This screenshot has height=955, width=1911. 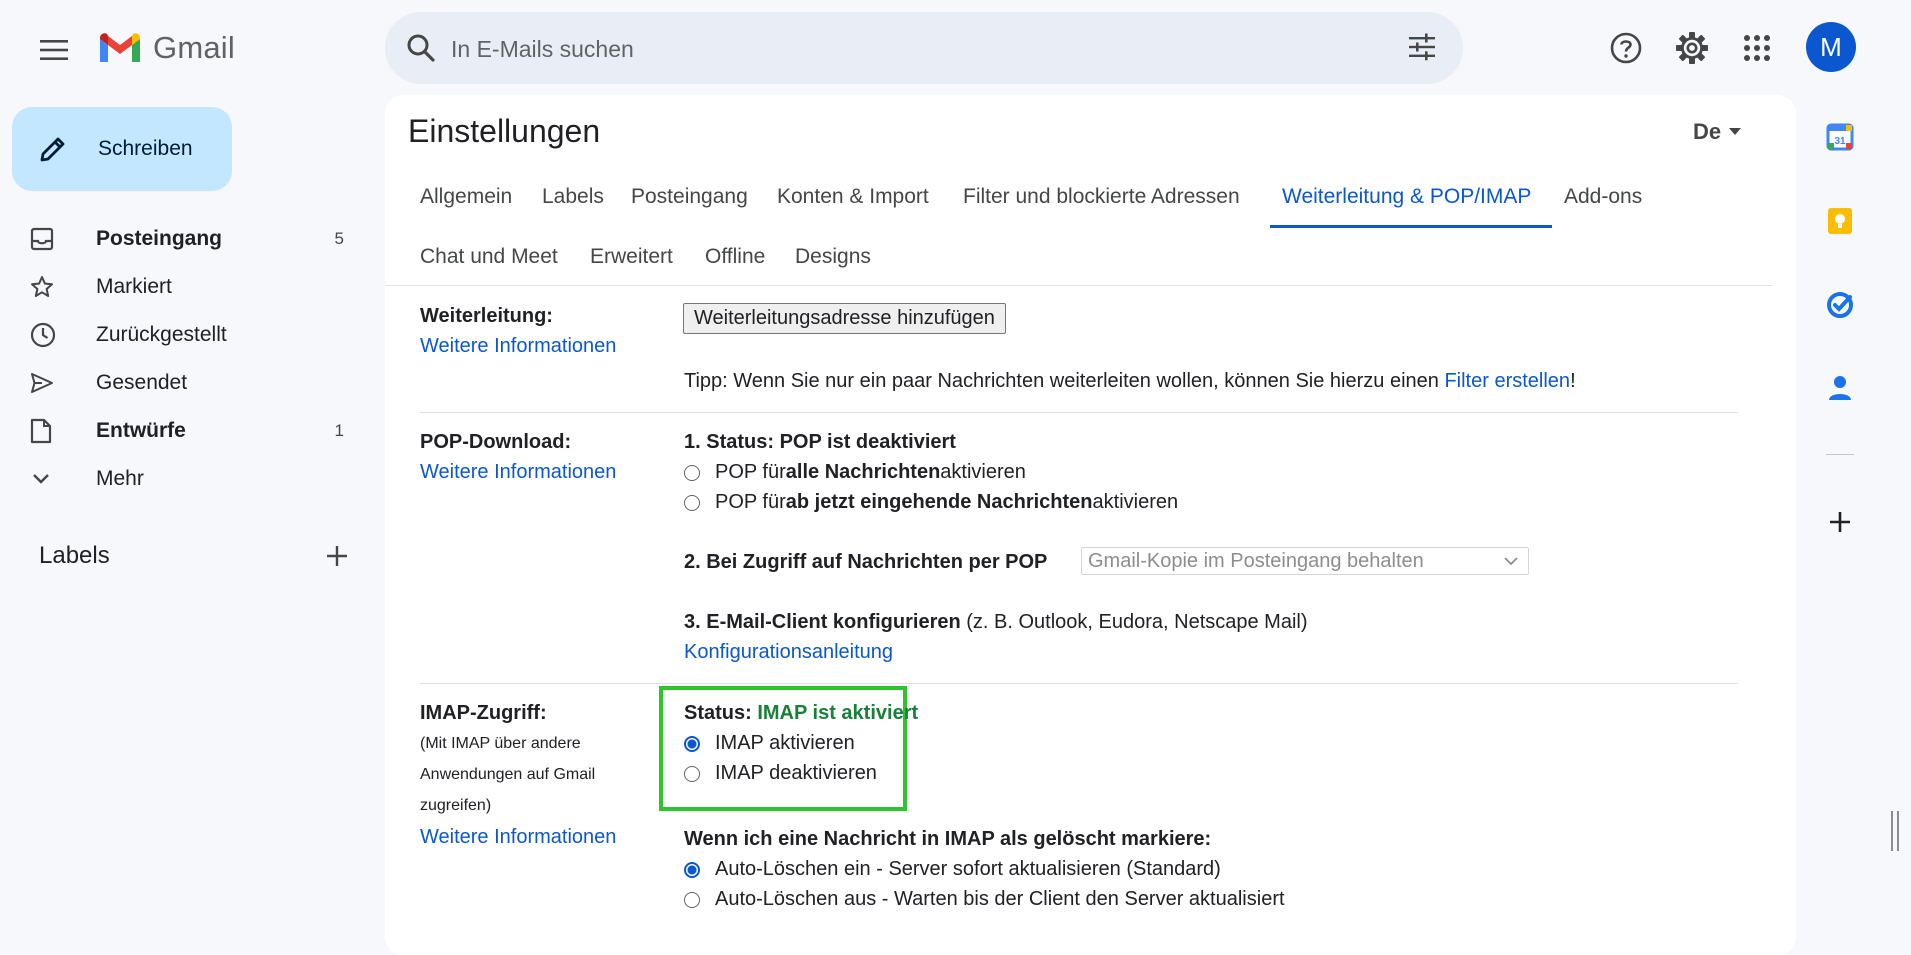 What do you see at coordinates (145, 148) in the screenshot?
I see `compose-label: Schreiben` at bounding box center [145, 148].